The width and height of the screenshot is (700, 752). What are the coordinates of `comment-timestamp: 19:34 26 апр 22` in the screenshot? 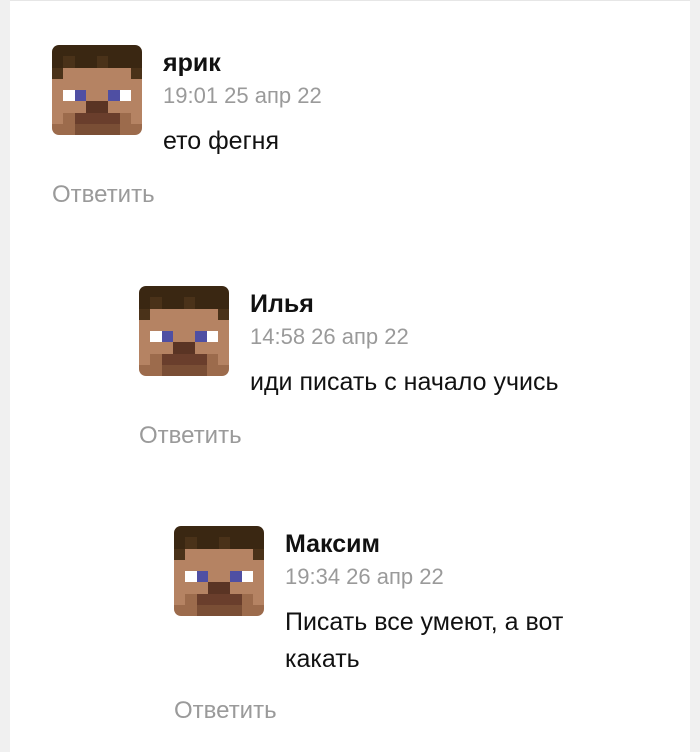 It's located at (364, 576).